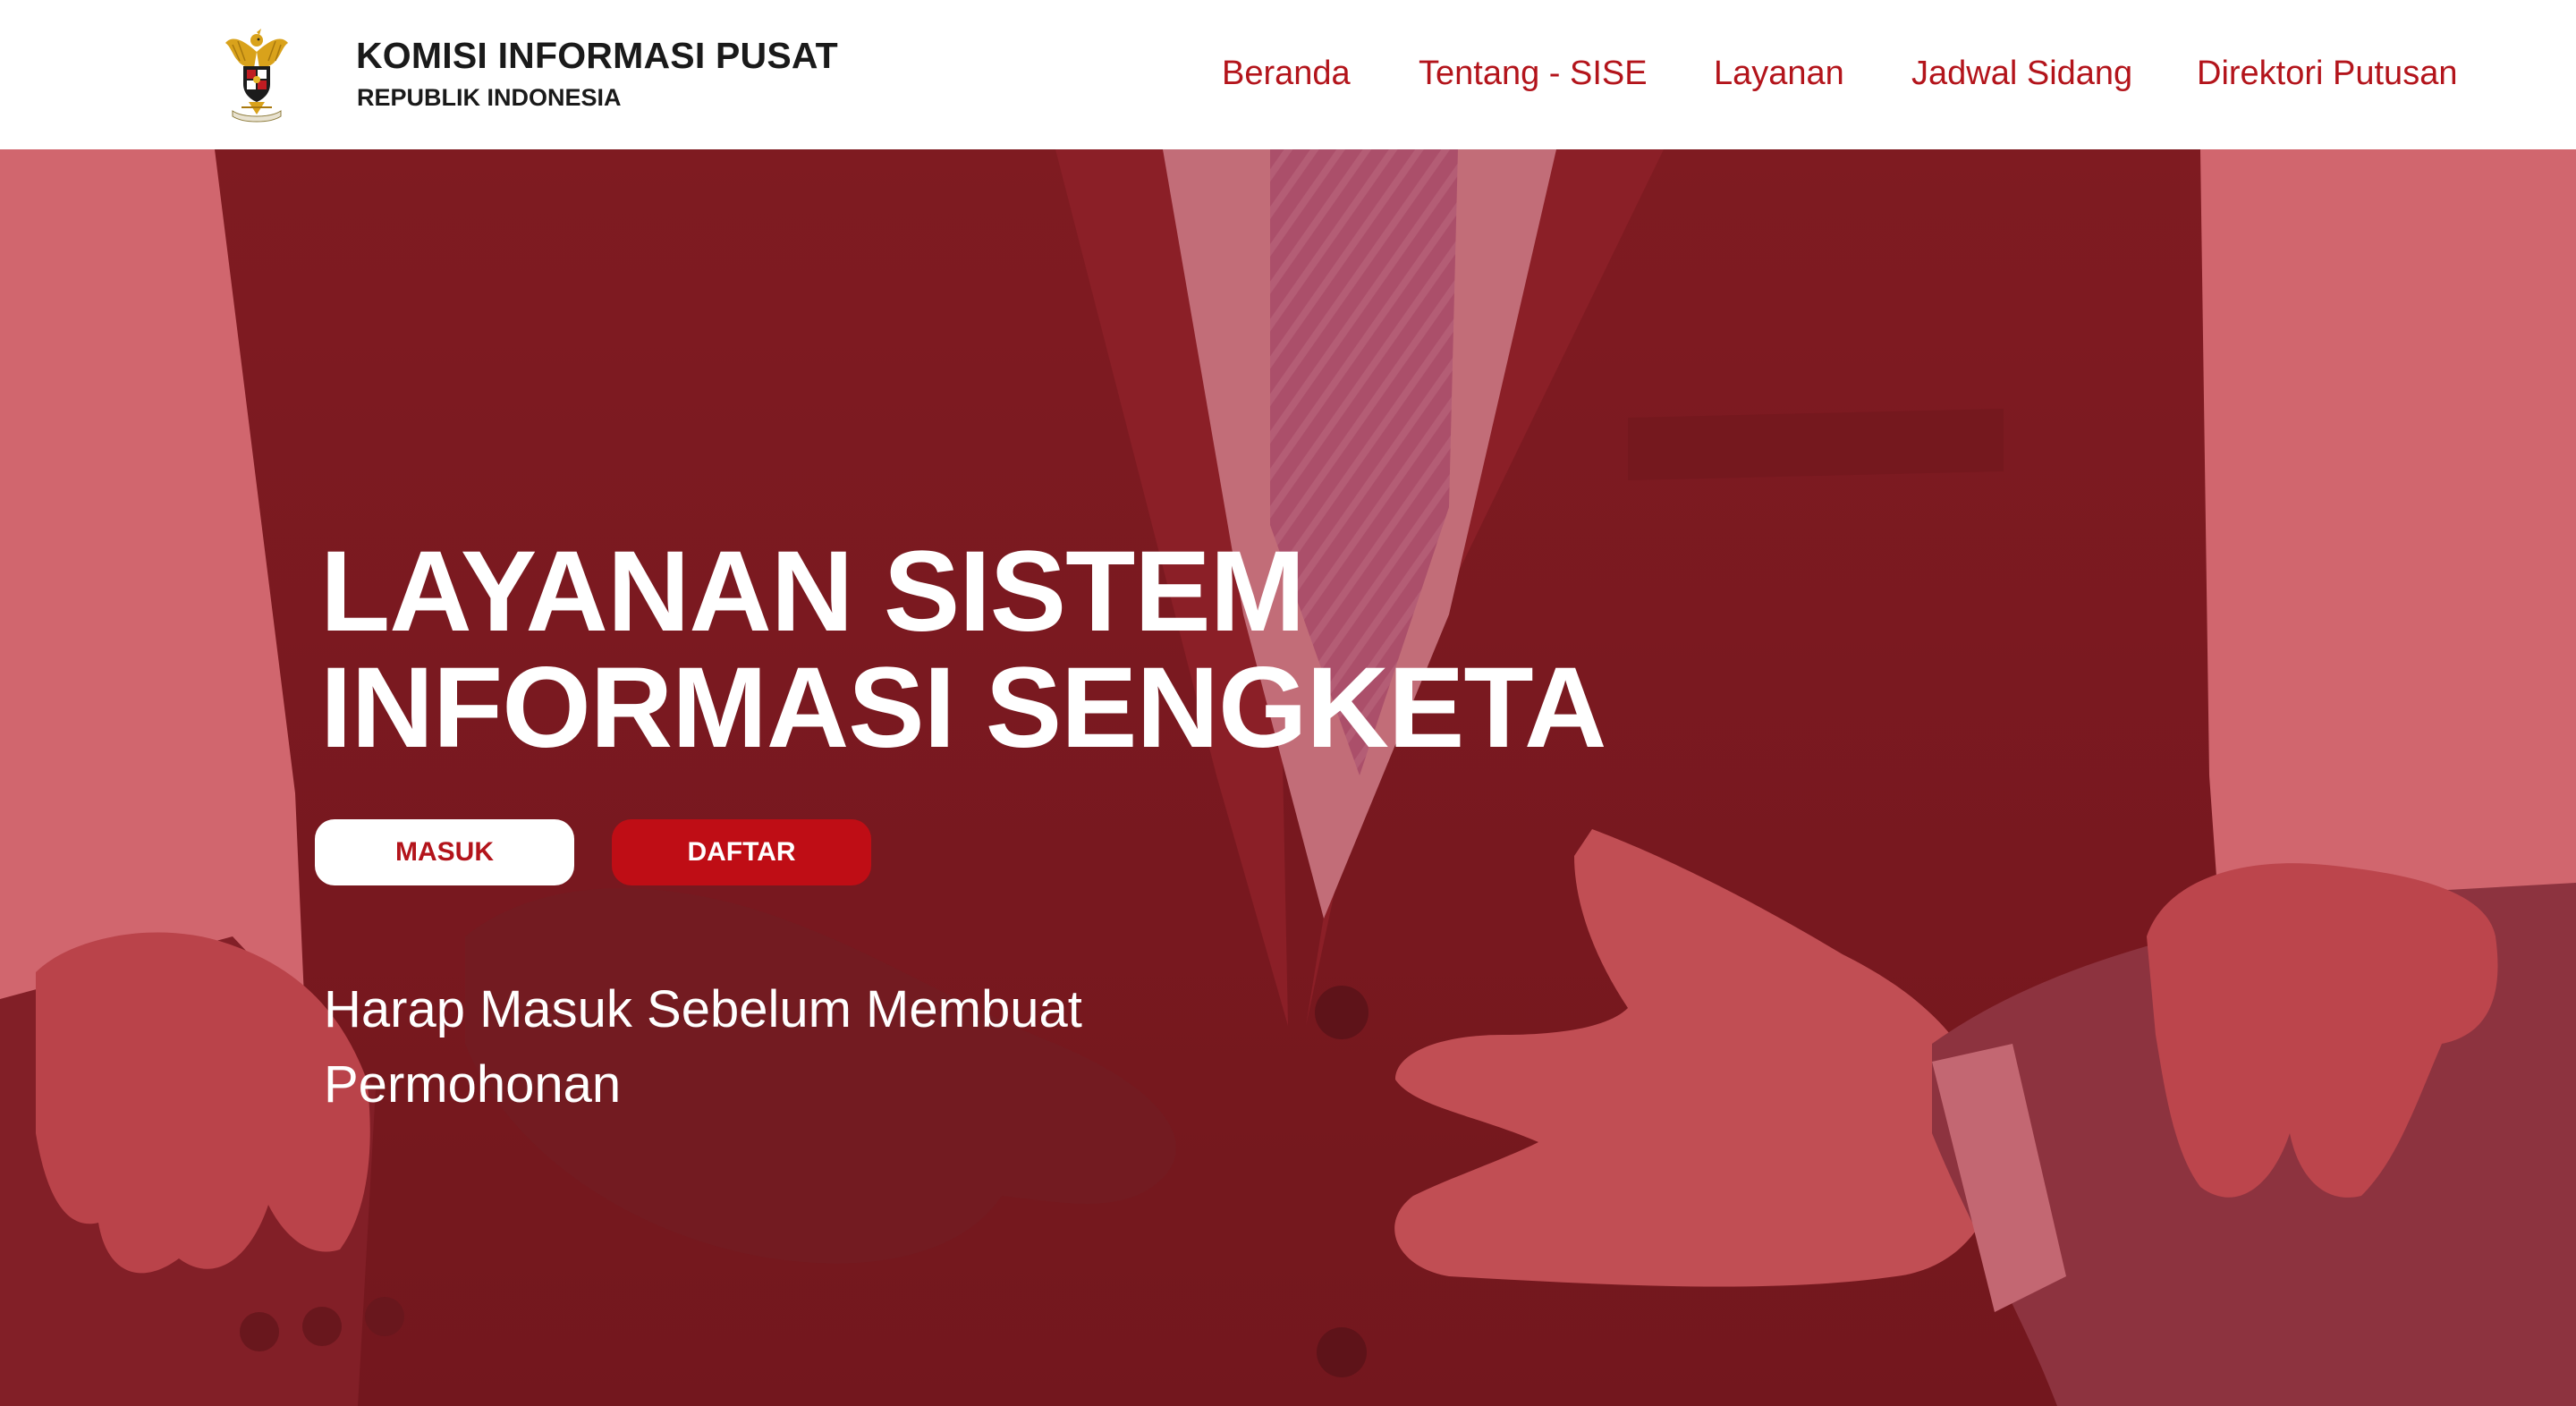  I want to click on hero-title: LAYANAN SISTEM INFORMASI SENGKETA, so click(963, 651).